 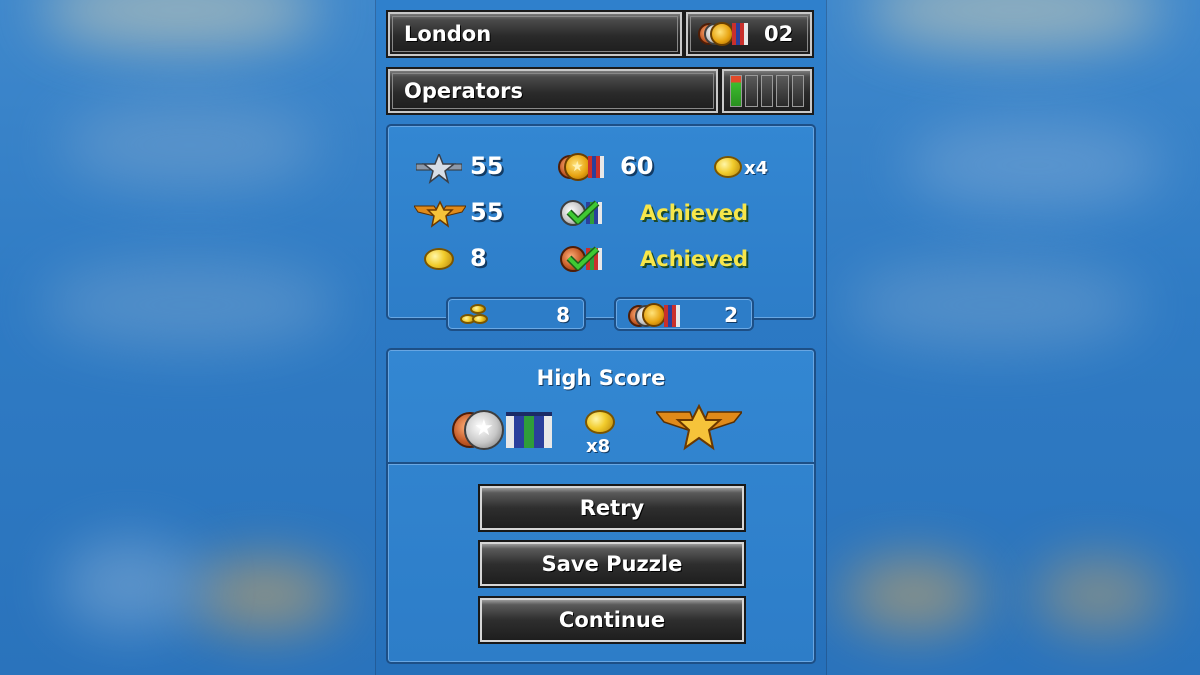 I want to click on stage-progress-meter, so click(x=767, y=91).